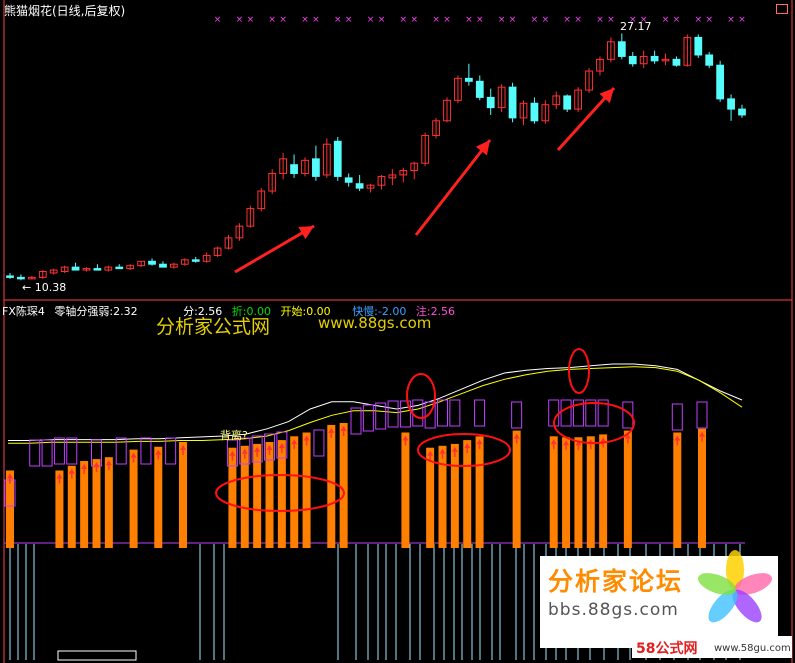 The width and height of the screenshot is (795, 663). Describe the element at coordinates (480, 20) in the screenshot. I see `signal-markers: × × × × × × × × × × × × × × × × × × × × × × × × × × × × × × × × ×` at that location.